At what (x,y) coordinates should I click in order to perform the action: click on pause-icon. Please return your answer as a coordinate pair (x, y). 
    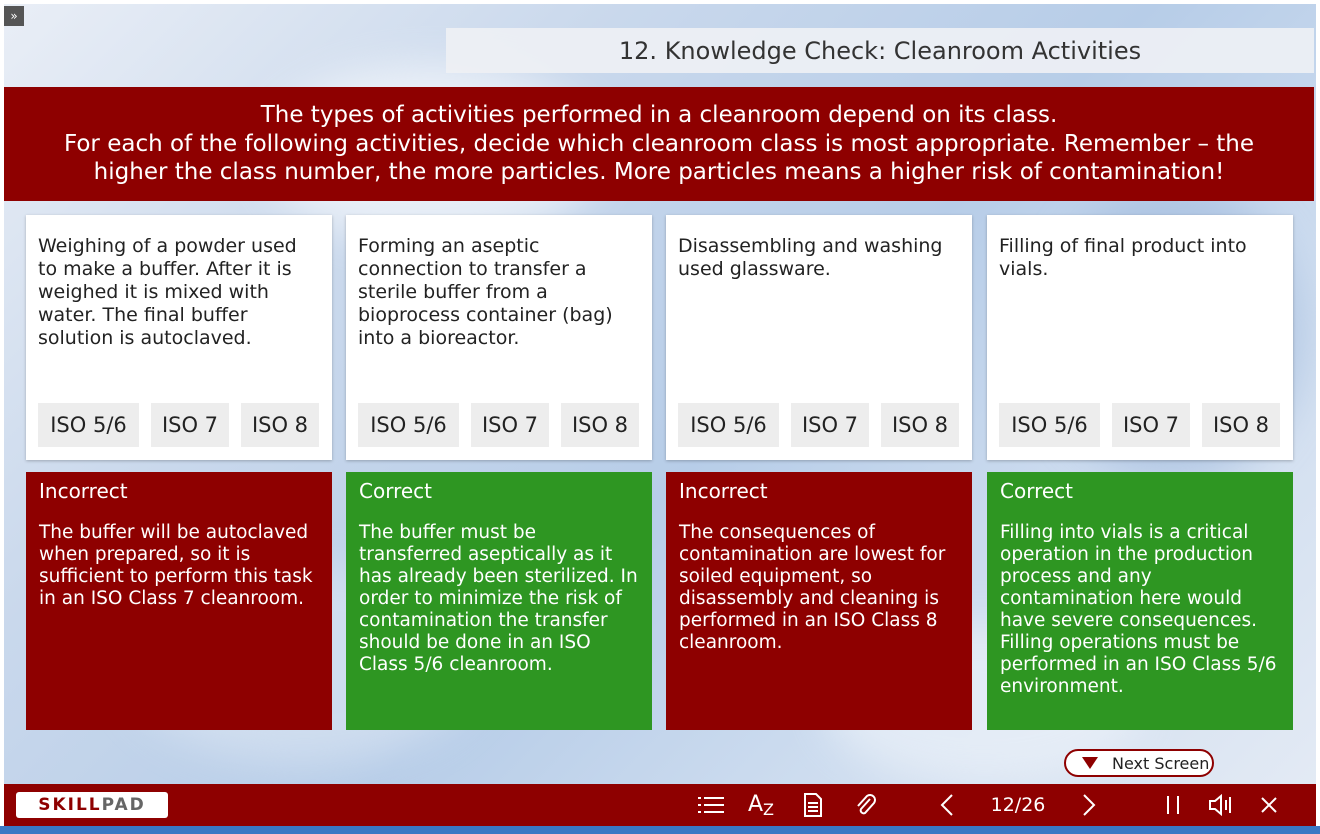
    Looking at the image, I should click on (1173, 805).